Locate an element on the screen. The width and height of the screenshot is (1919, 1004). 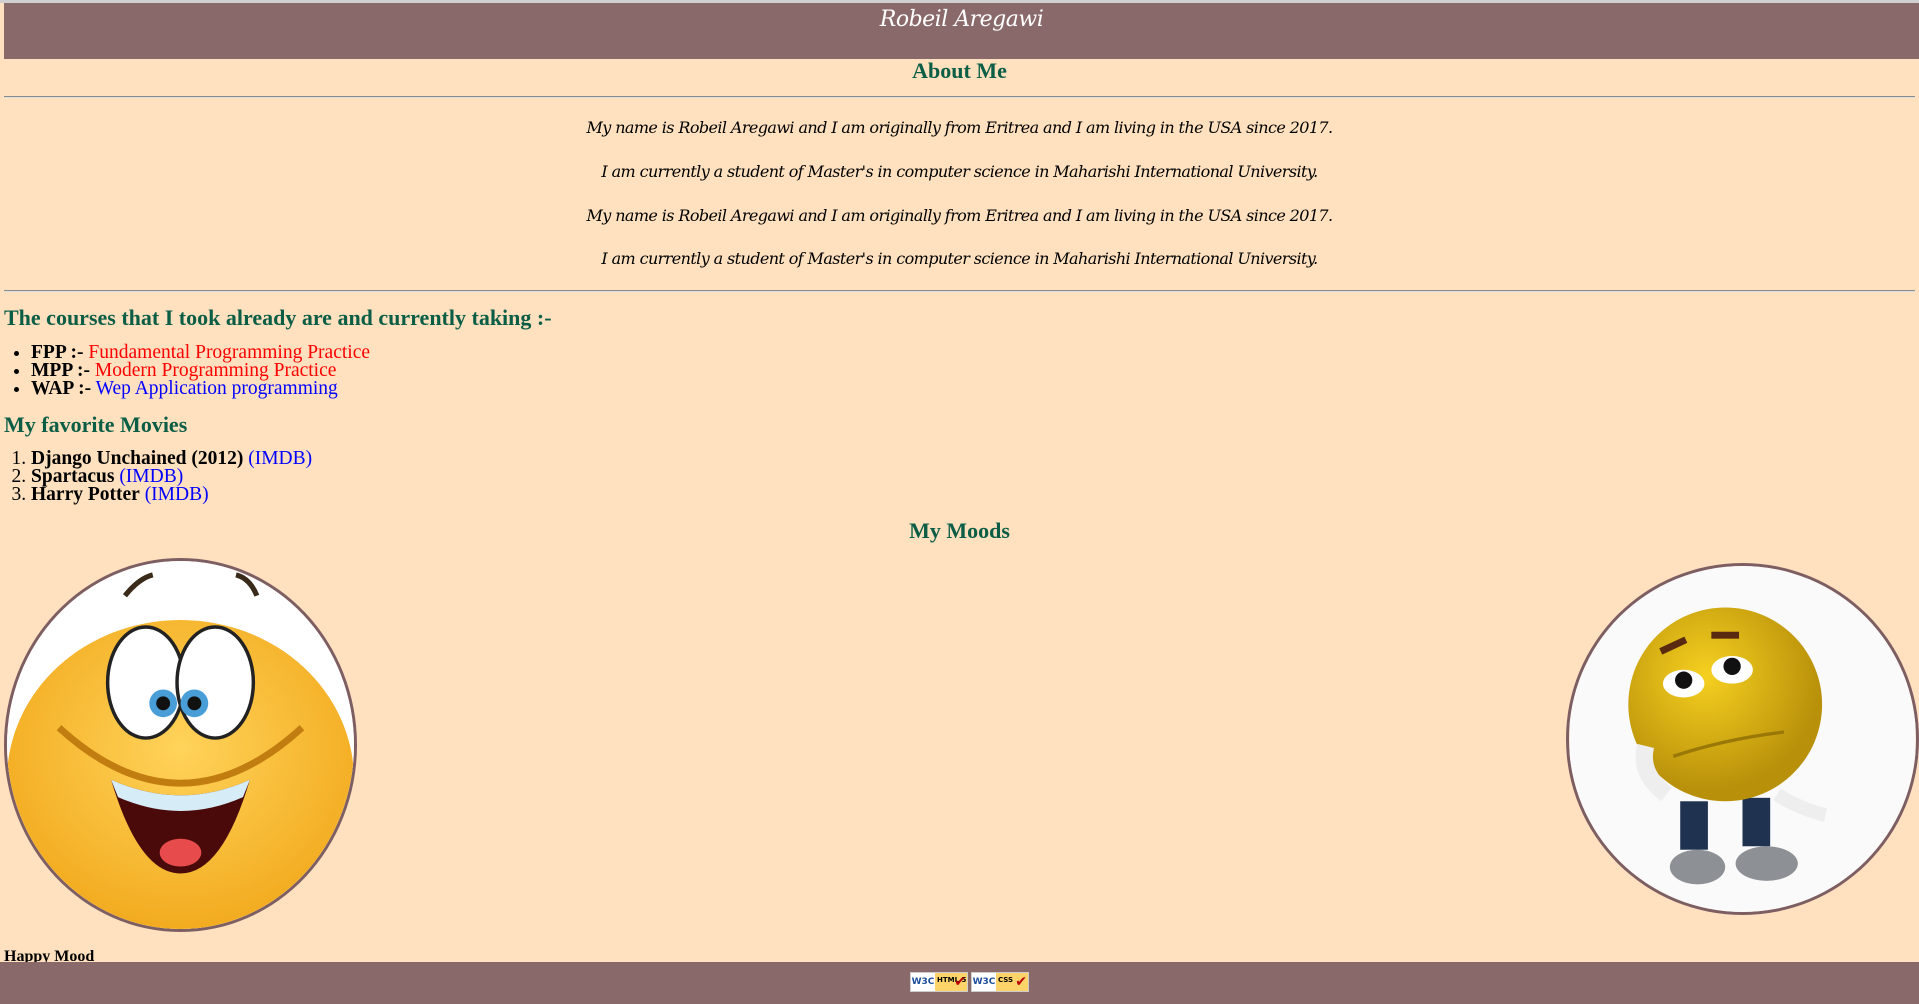
badge-label: CSS is located at coordinates (1006, 980).